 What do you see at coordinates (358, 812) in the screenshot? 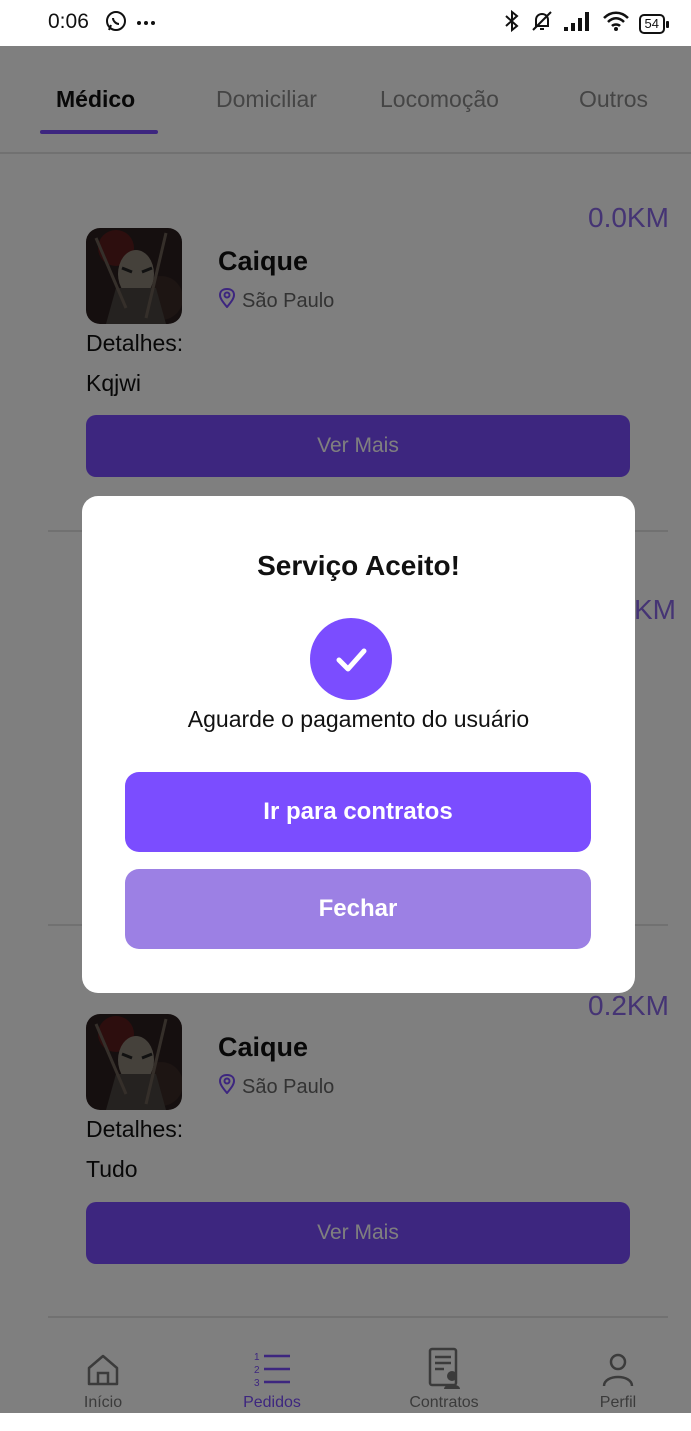
I see `go-to-contracts-button: Ir para contratos` at bounding box center [358, 812].